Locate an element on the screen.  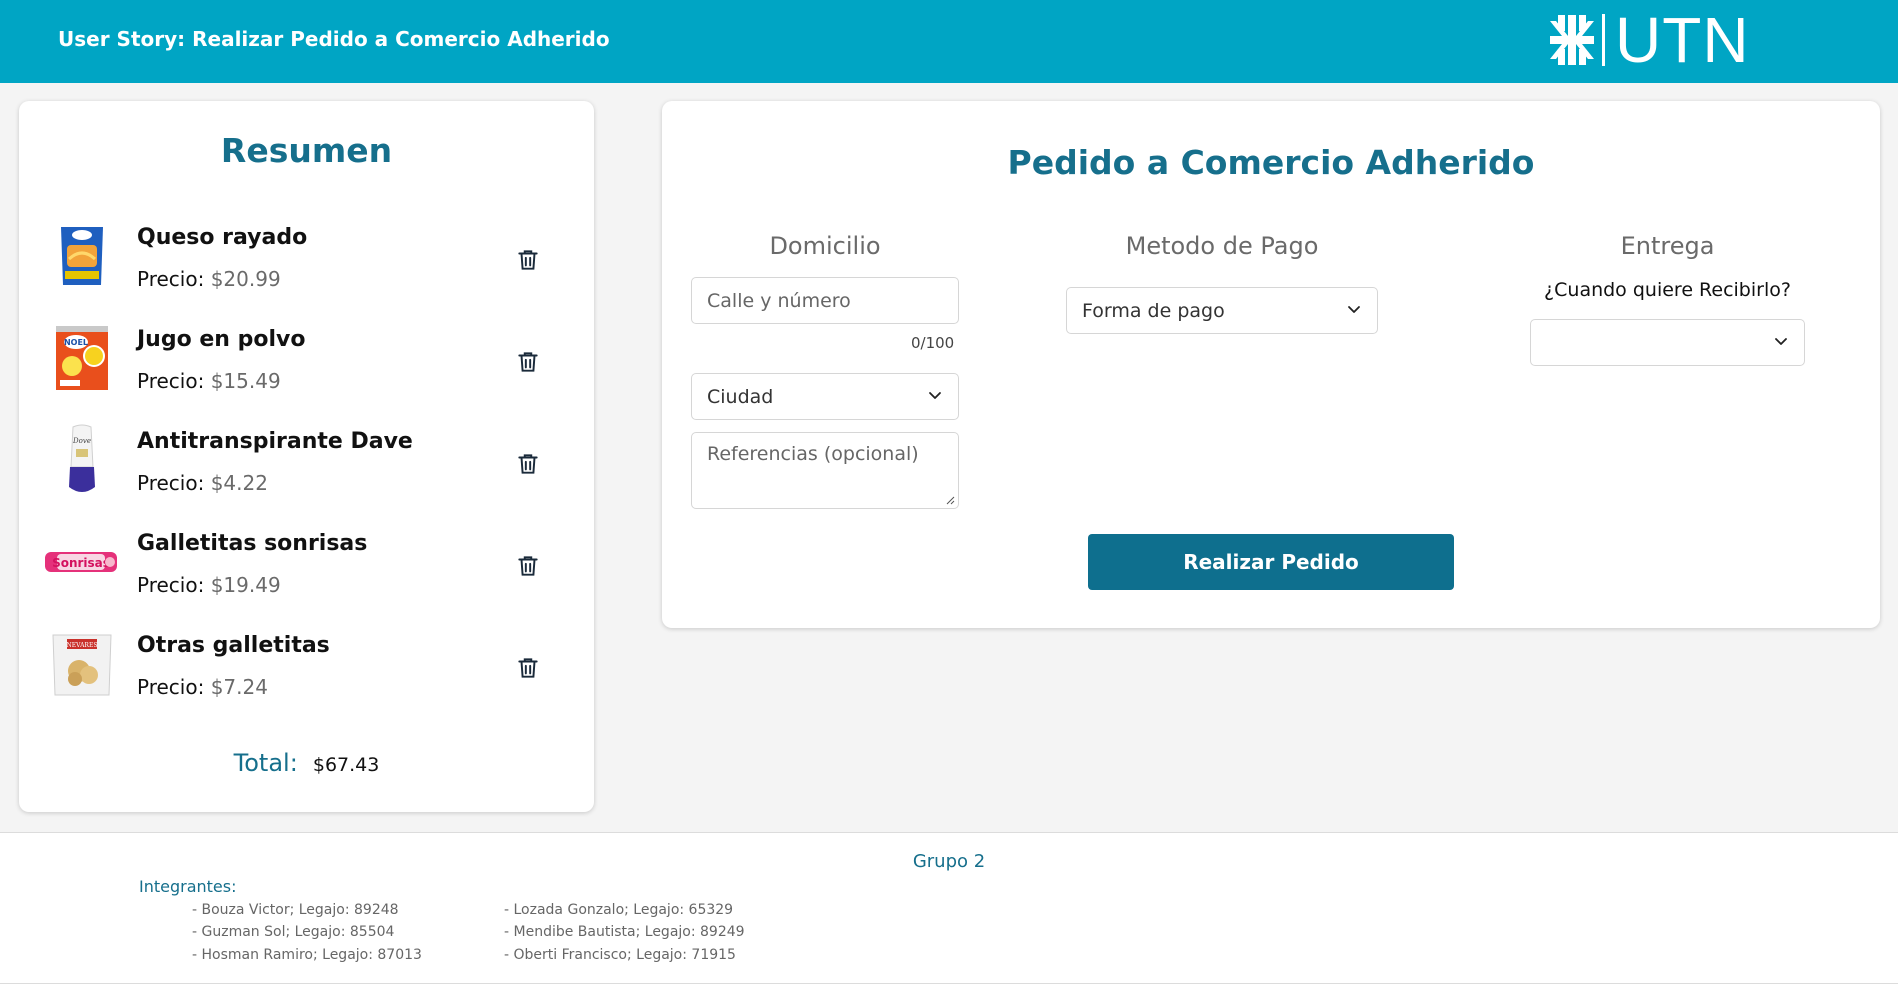
item-price: Precio: $7.24 is located at coordinates (202, 687).